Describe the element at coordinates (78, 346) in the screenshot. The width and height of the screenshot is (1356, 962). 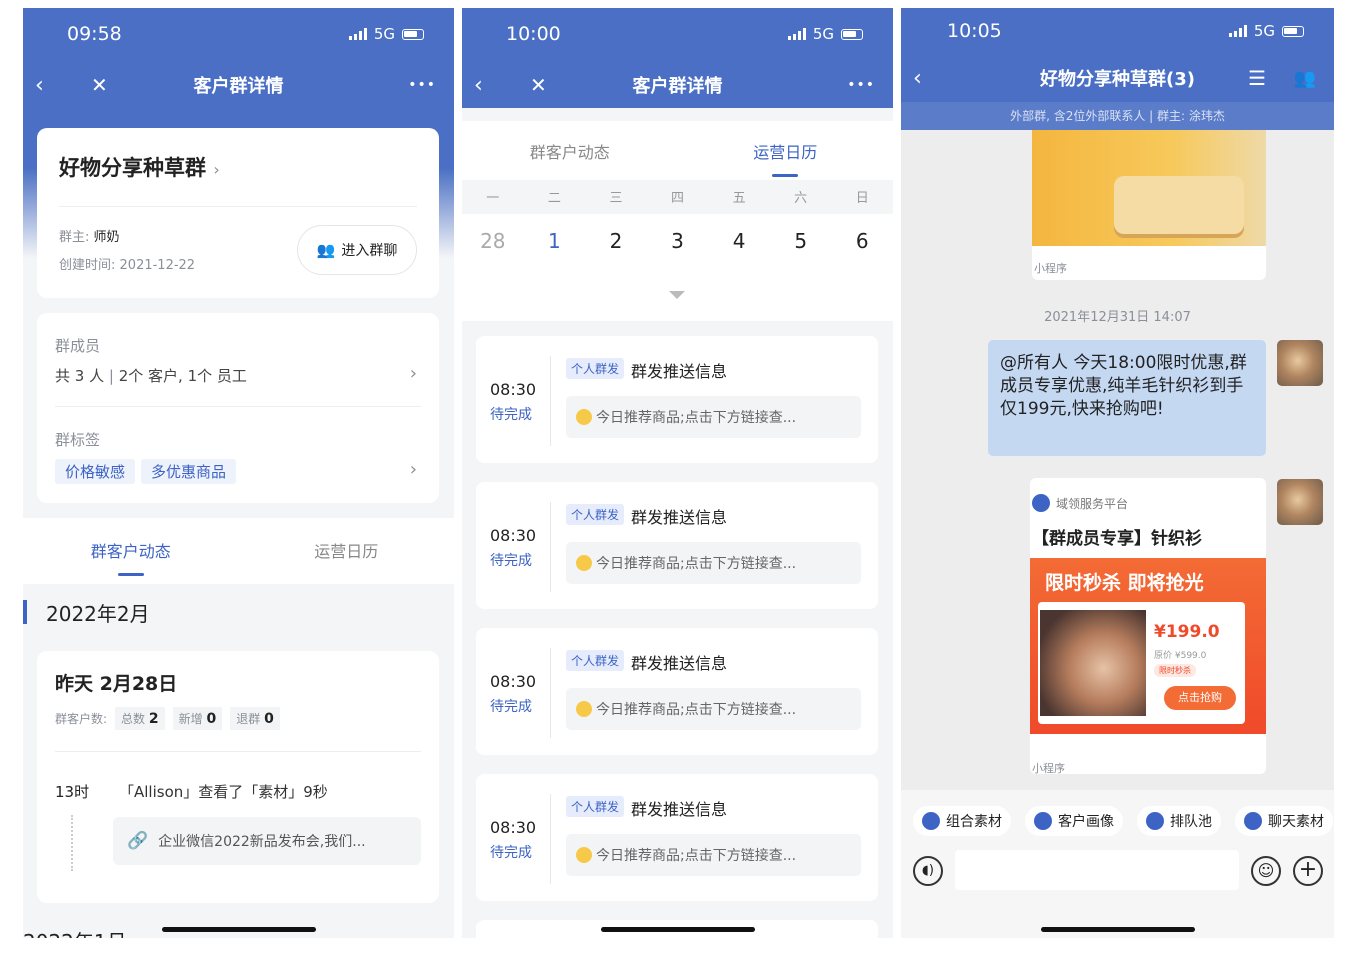
I see `members-label: 群成员` at that location.